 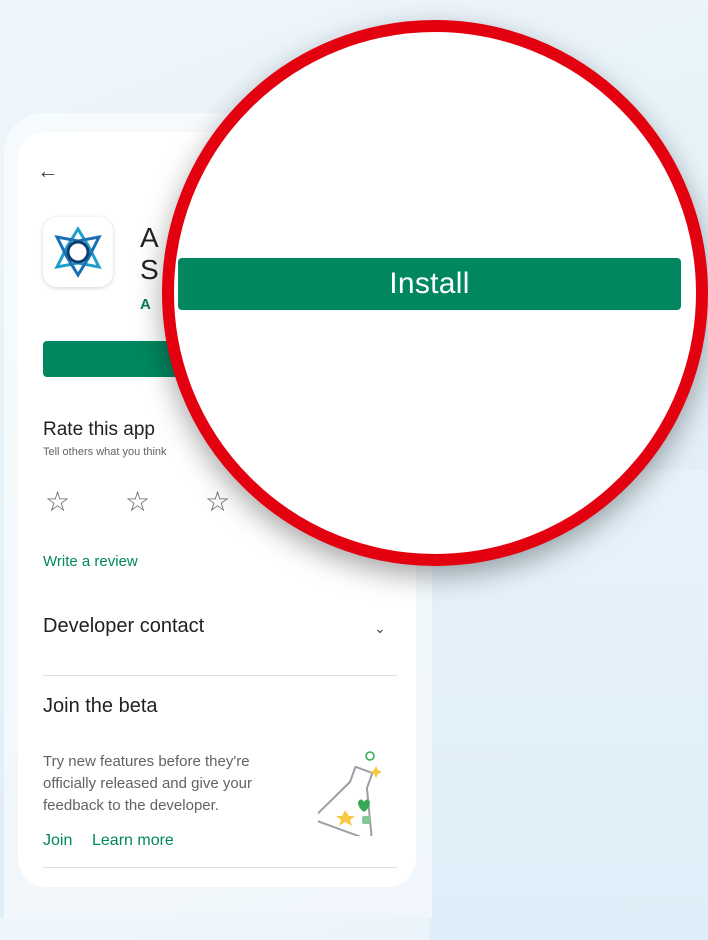 I want to click on rate-title: Rate this app, so click(x=99, y=429).